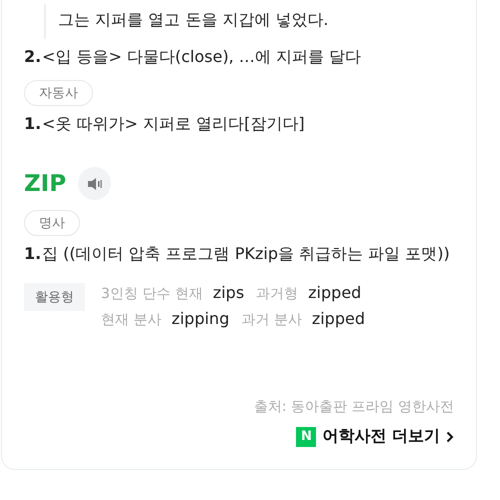  What do you see at coordinates (52, 223) in the screenshot?
I see `part-of-speech-tag: 명사` at bounding box center [52, 223].